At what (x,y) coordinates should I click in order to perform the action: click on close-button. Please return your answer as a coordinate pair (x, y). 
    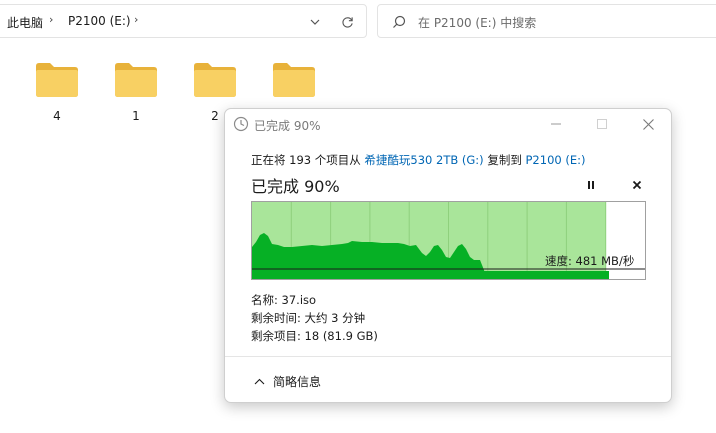
    Looking at the image, I should click on (648, 124).